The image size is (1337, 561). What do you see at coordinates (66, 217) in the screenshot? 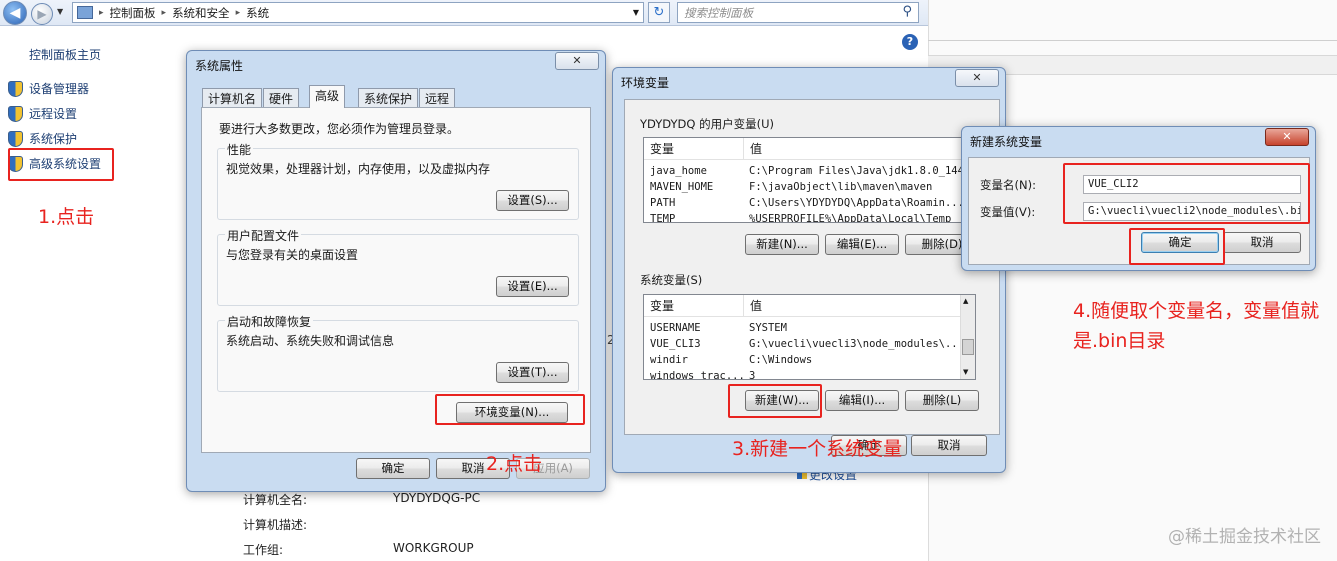
I see `annotation-step1: 1.点击` at bounding box center [66, 217].